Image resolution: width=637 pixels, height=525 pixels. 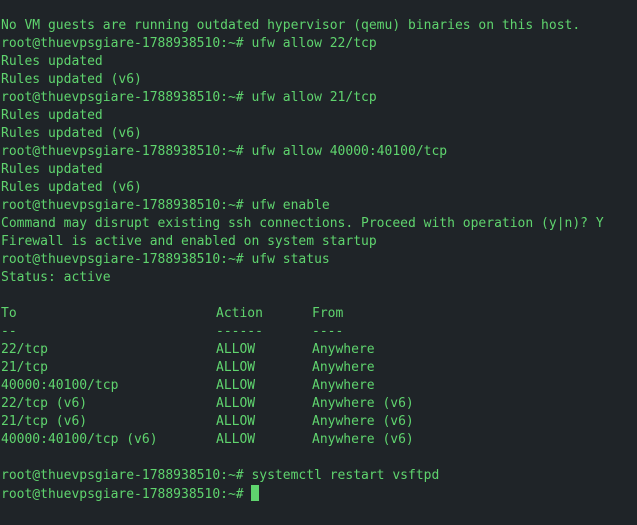 I want to click on rule-to: 21/tcp (v6), so click(x=44, y=421).